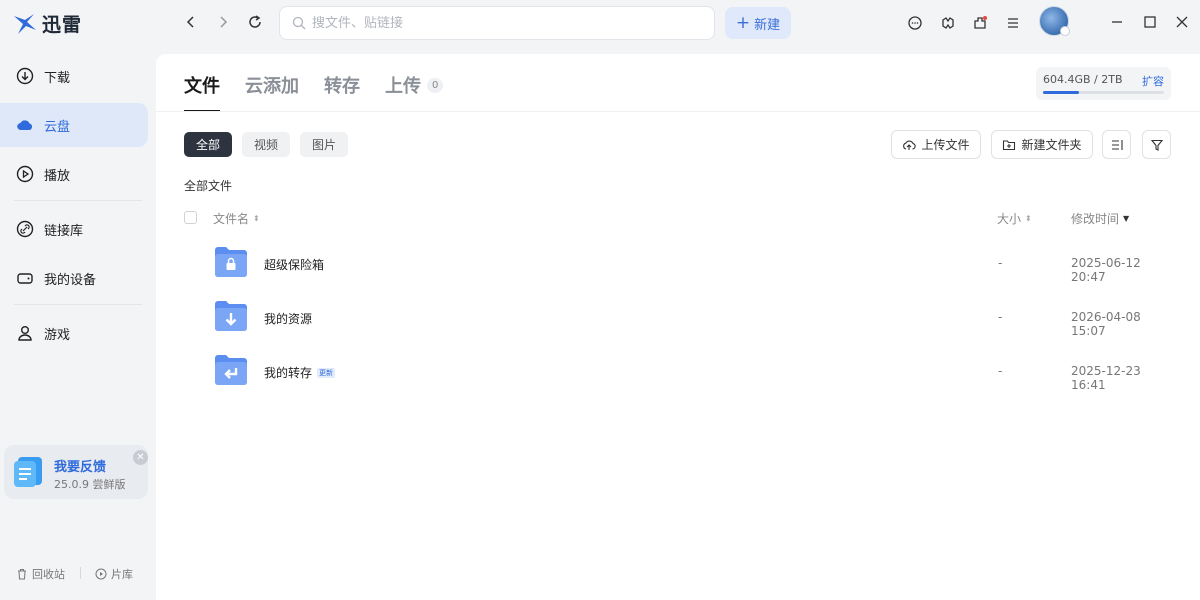 Image resolution: width=1200 pixels, height=600 pixels. What do you see at coordinates (28, 472) in the screenshot?
I see `feedback-document-icon` at bounding box center [28, 472].